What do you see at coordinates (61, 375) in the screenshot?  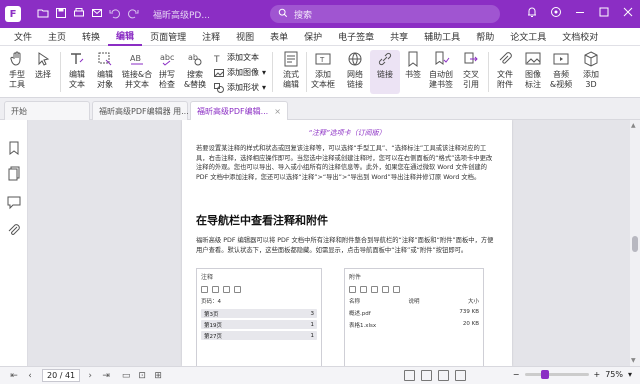 I see `page-number-field: 20 / 41` at bounding box center [61, 375].